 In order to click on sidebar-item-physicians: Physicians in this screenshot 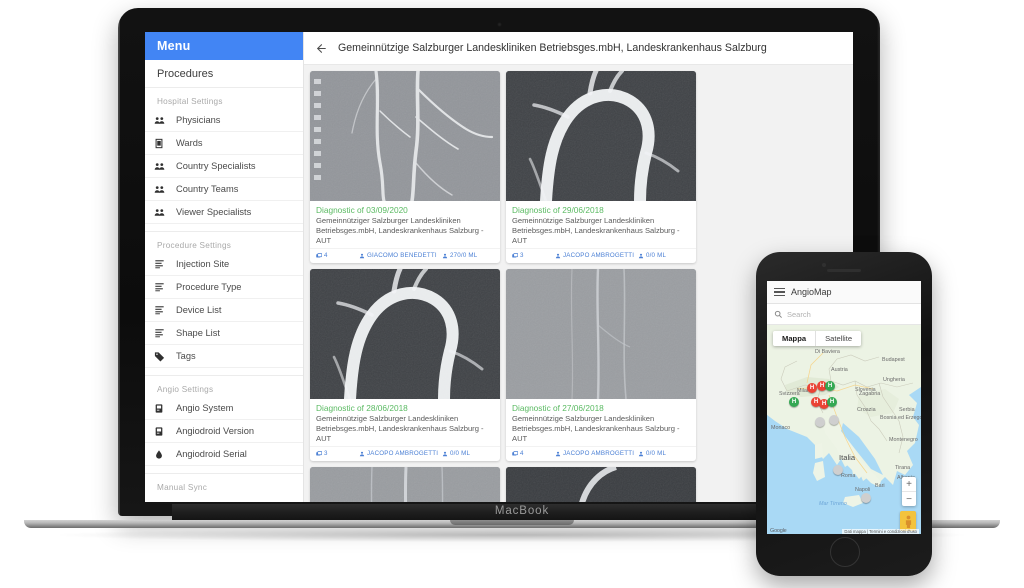, I will do `click(224, 120)`.